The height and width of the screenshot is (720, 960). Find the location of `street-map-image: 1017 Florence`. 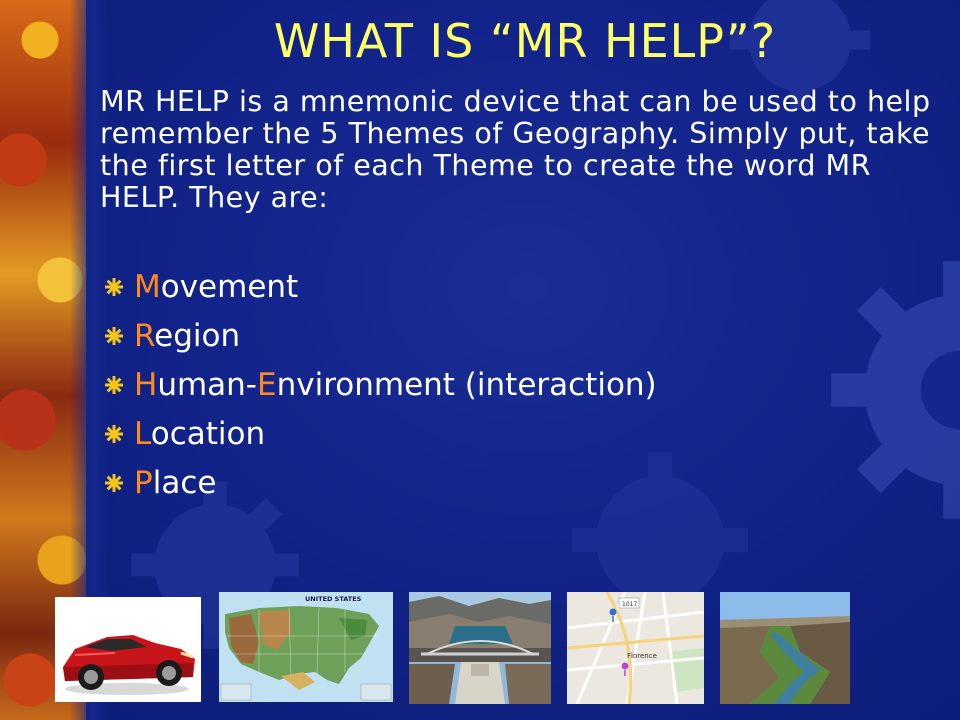

street-map-image: 1017 Florence is located at coordinates (635, 648).